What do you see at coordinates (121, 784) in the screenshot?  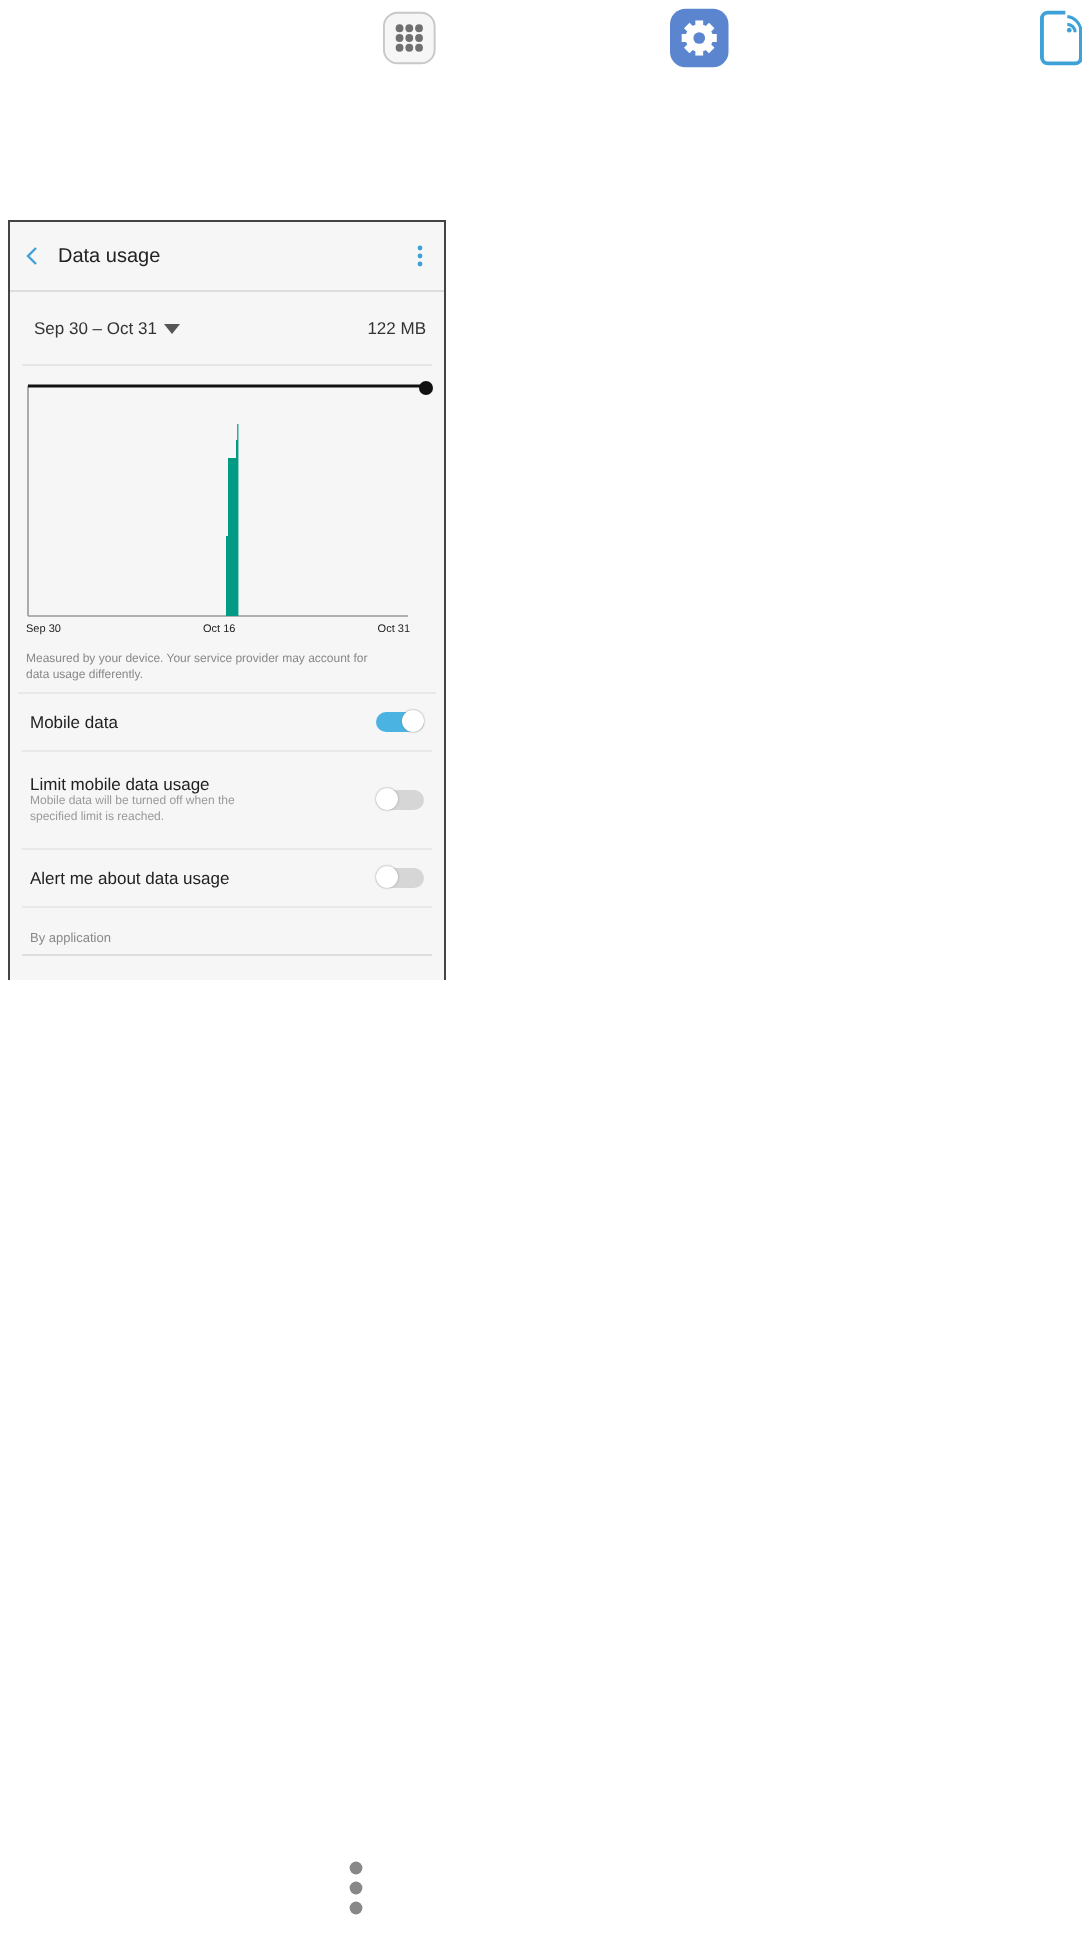 I see `setting-label: Limit mobile data usage` at bounding box center [121, 784].